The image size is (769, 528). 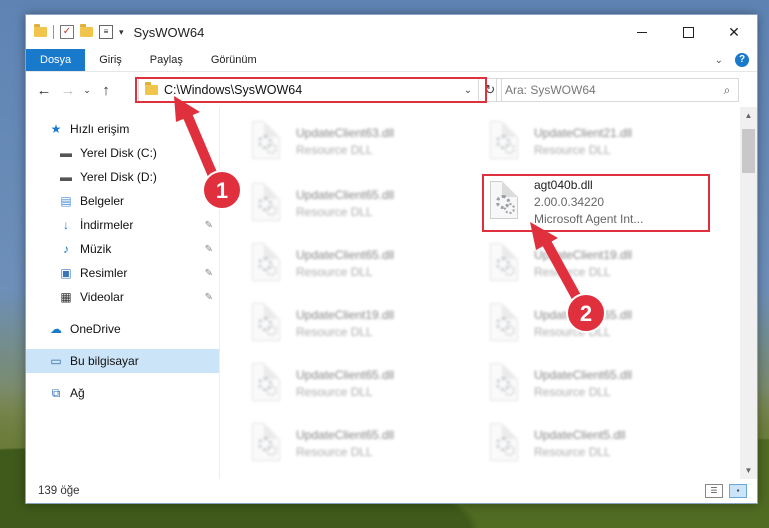 I want to click on ribbon-right: ⌄ ?, so click(x=736, y=60).